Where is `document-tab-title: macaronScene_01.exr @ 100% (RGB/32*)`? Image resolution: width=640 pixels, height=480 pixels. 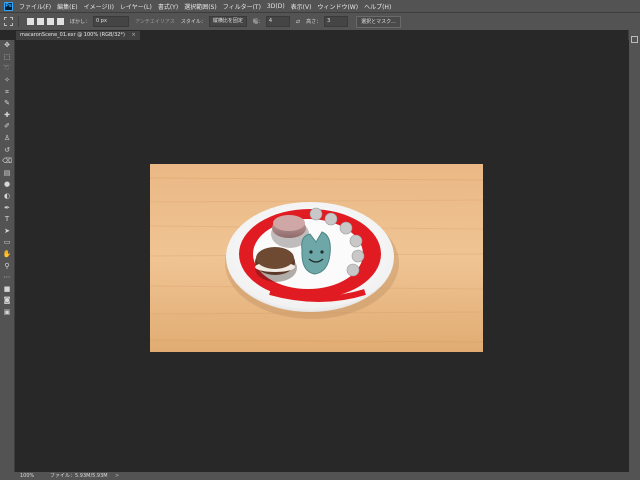
document-tab-title: macaronScene_01.exr @ 100% (RGB/32*) is located at coordinates (72, 35).